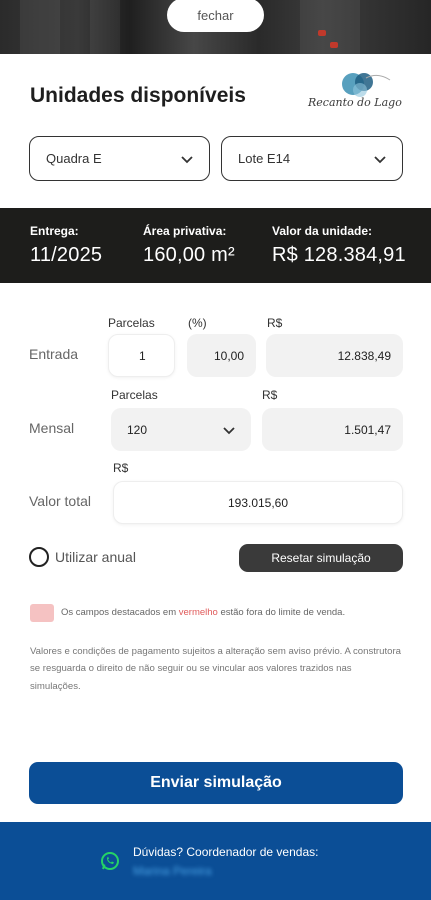 The image size is (431, 900). Describe the element at coordinates (121, 468) in the screenshot. I see `total-rs-label: R$` at that location.